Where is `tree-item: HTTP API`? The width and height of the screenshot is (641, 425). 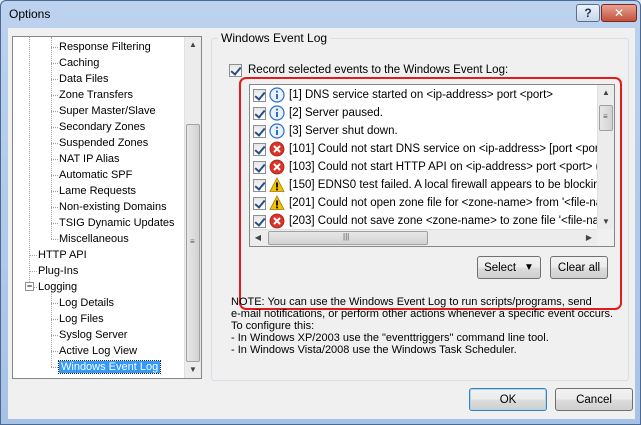
tree-item: HTTP API is located at coordinates (62, 255).